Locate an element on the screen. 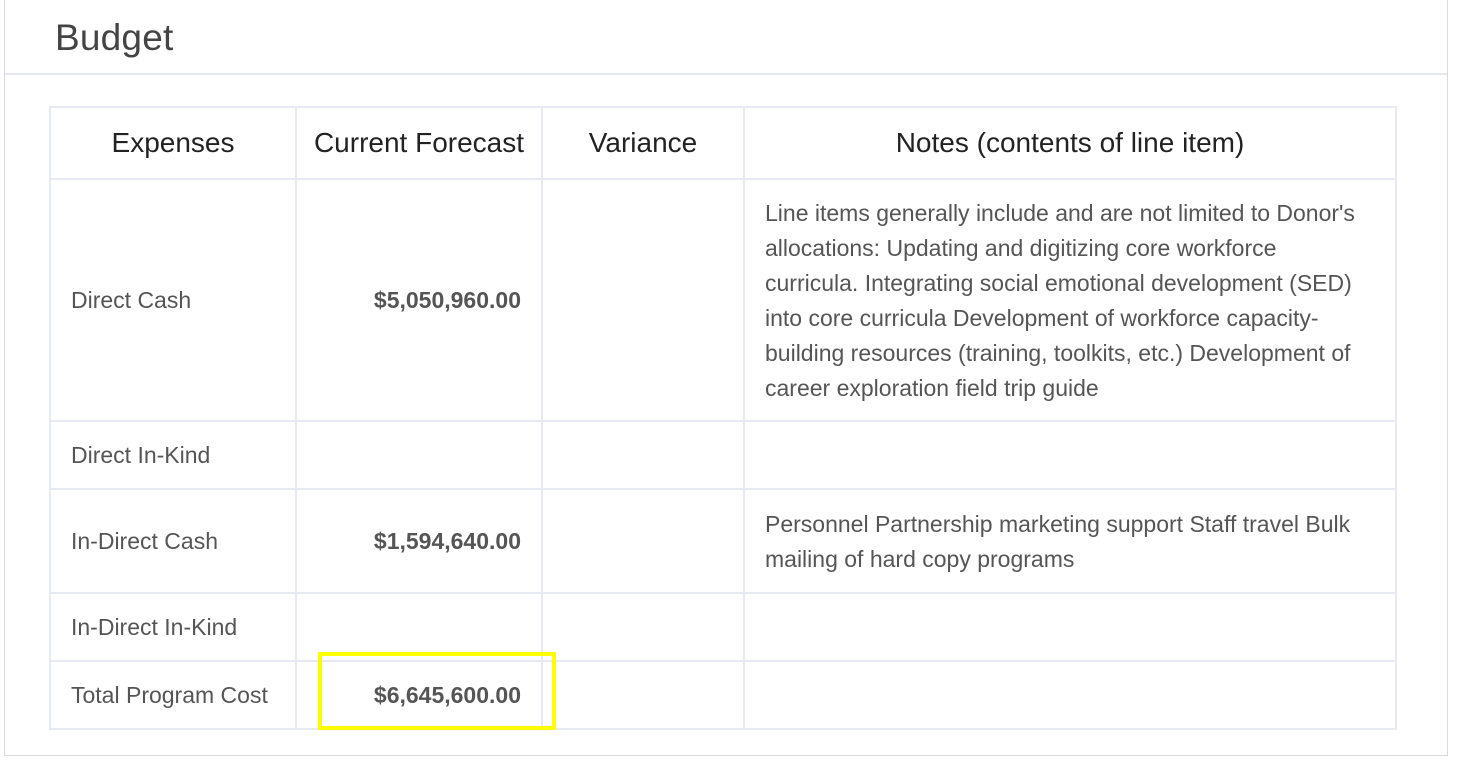 This screenshot has height=777, width=1474. expense-cell: Direct In-Kind is located at coordinates (173, 455).